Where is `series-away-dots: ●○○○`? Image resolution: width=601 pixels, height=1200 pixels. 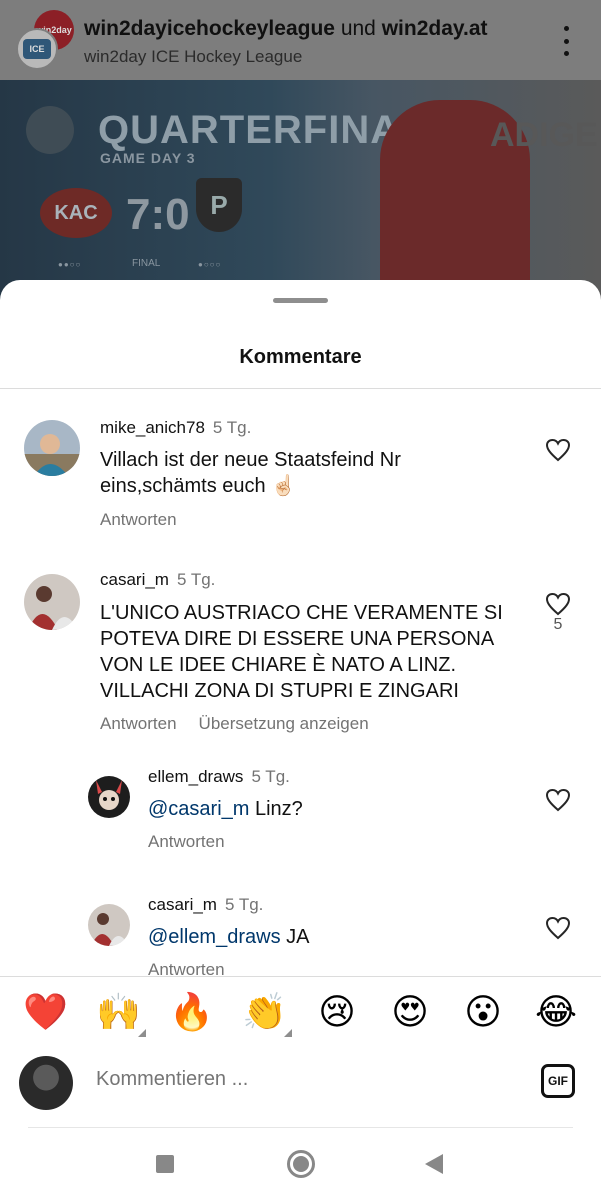 series-away-dots: ●○○○ is located at coordinates (210, 264).